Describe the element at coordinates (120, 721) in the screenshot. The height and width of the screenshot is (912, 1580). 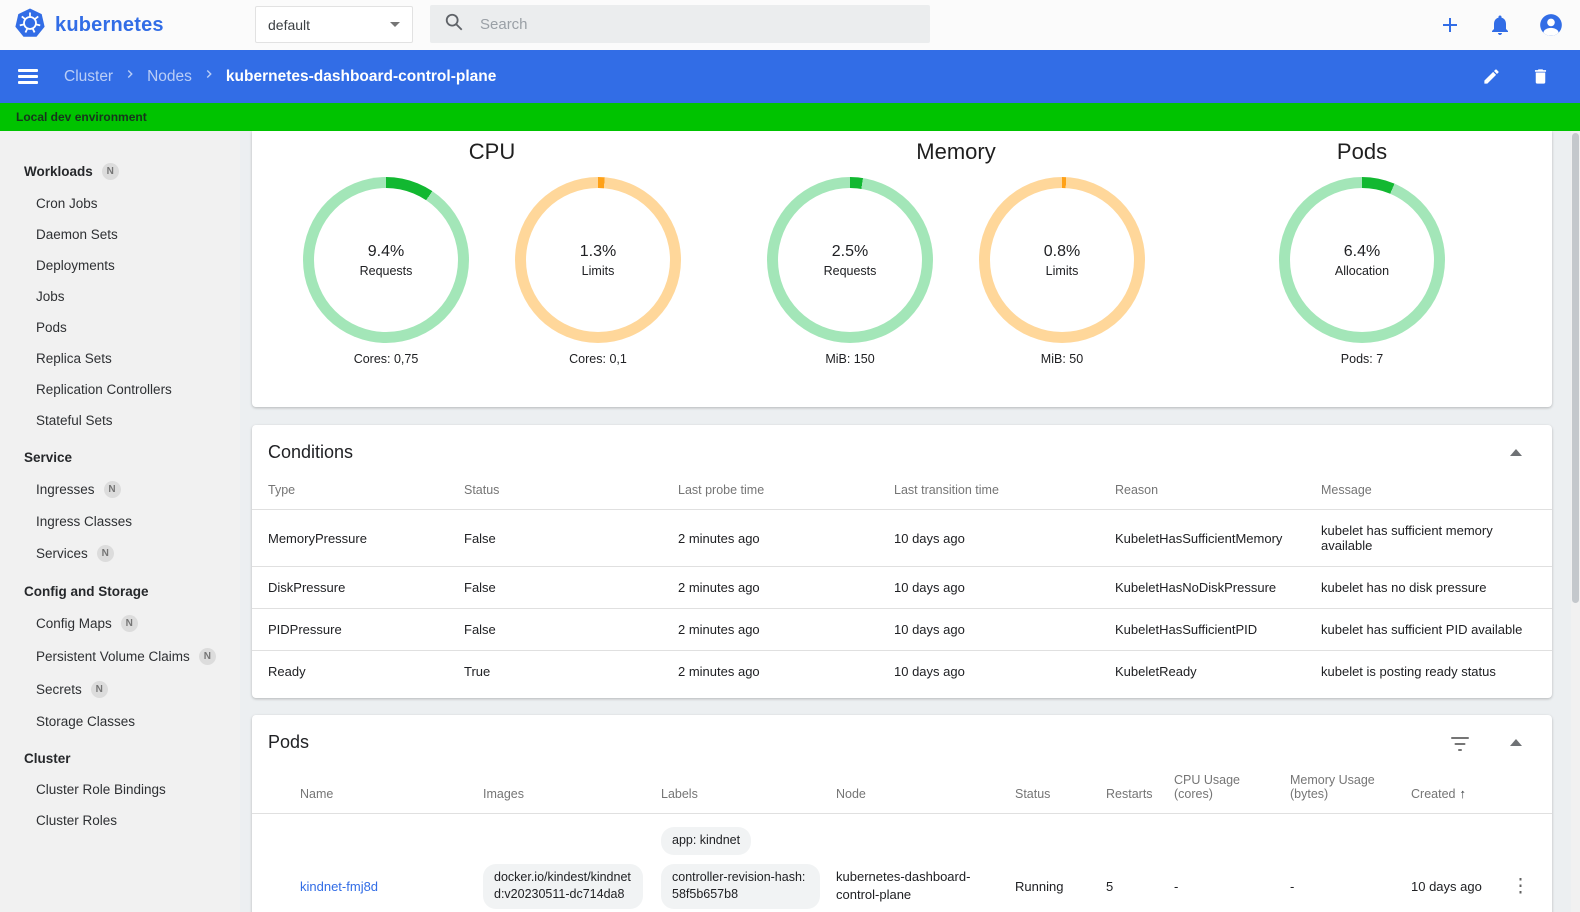
I see `sidebar-item-storage-classes: Storage Classes` at that location.